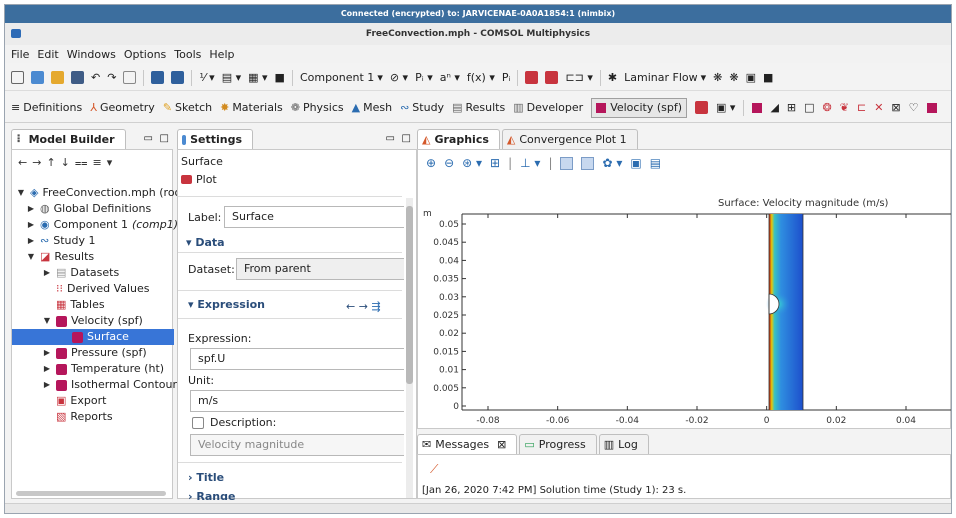 The width and height of the screenshot is (956, 518). What do you see at coordinates (251, 107) in the screenshot?
I see `ribbon-materials: ✸ Materials` at bounding box center [251, 107].